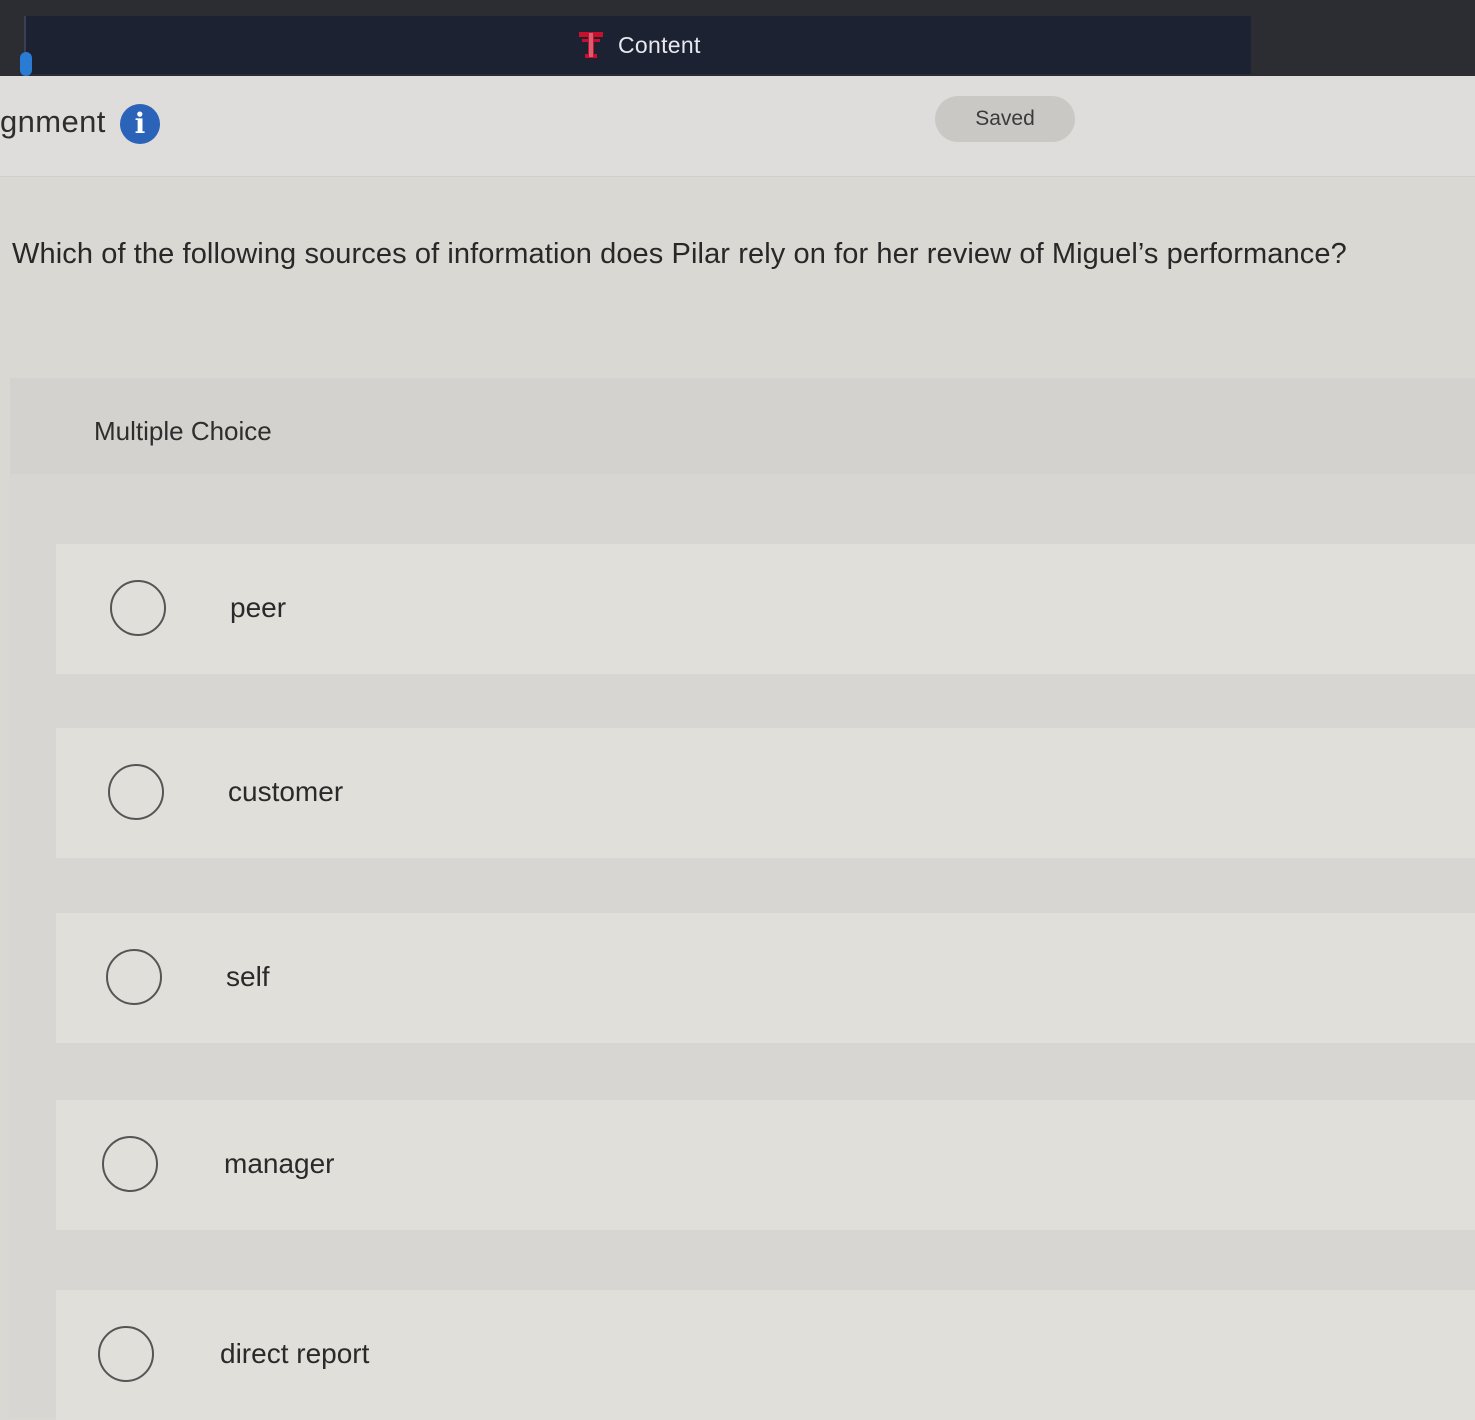 The height and width of the screenshot is (1420, 1475). What do you see at coordinates (258, 607) in the screenshot?
I see `option-label: peer` at bounding box center [258, 607].